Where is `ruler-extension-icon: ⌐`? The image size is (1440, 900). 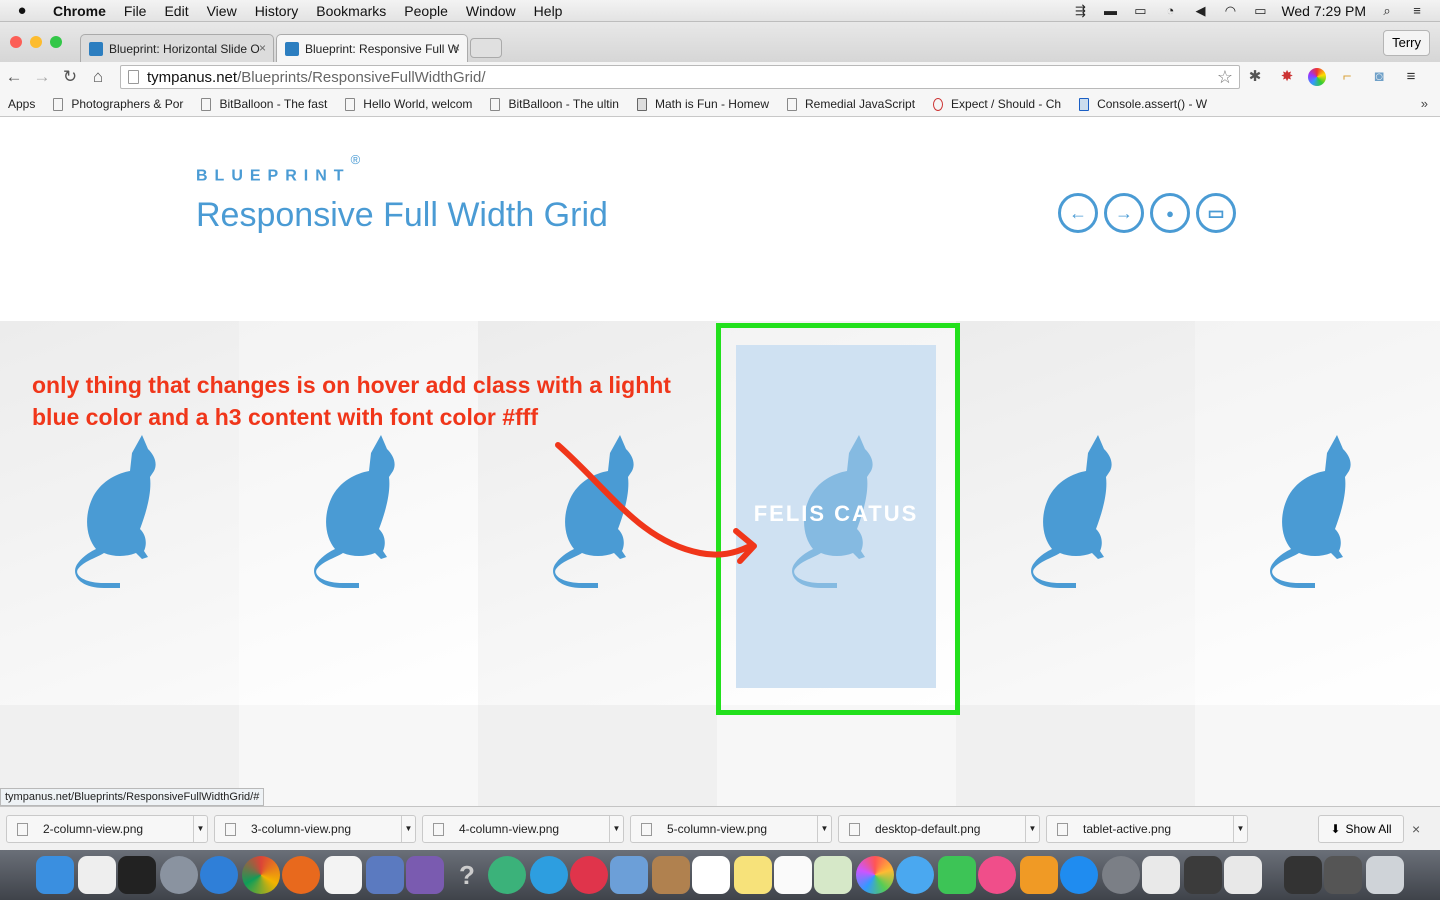 ruler-extension-icon: ⌐ is located at coordinates (1347, 77).